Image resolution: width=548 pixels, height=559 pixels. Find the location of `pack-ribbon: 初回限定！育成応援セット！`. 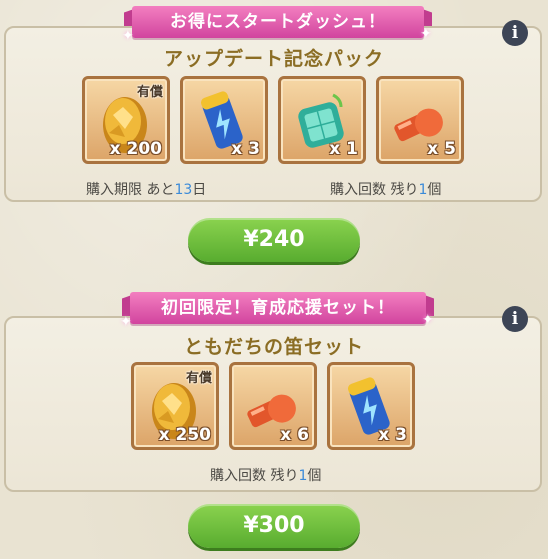

pack-ribbon: 初回限定！育成応援セット！ is located at coordinates (278, 308).